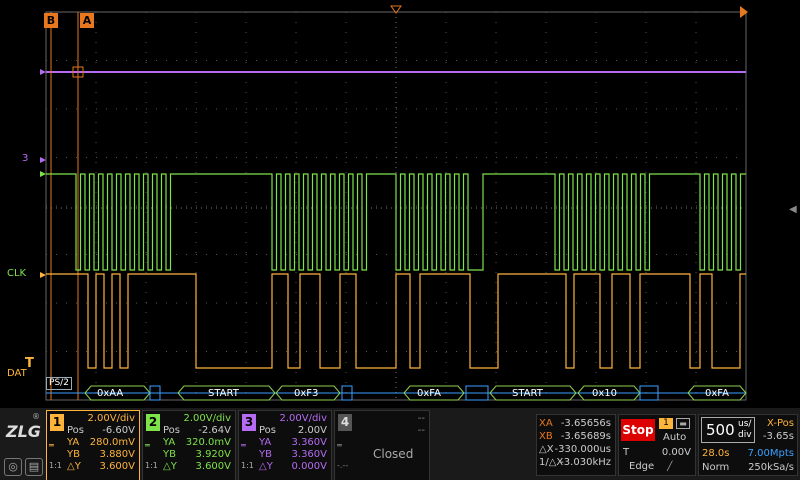 The width and height of the screenshot is (800, 480). I want to click on ch3-offset-marker, so click(43, 160).